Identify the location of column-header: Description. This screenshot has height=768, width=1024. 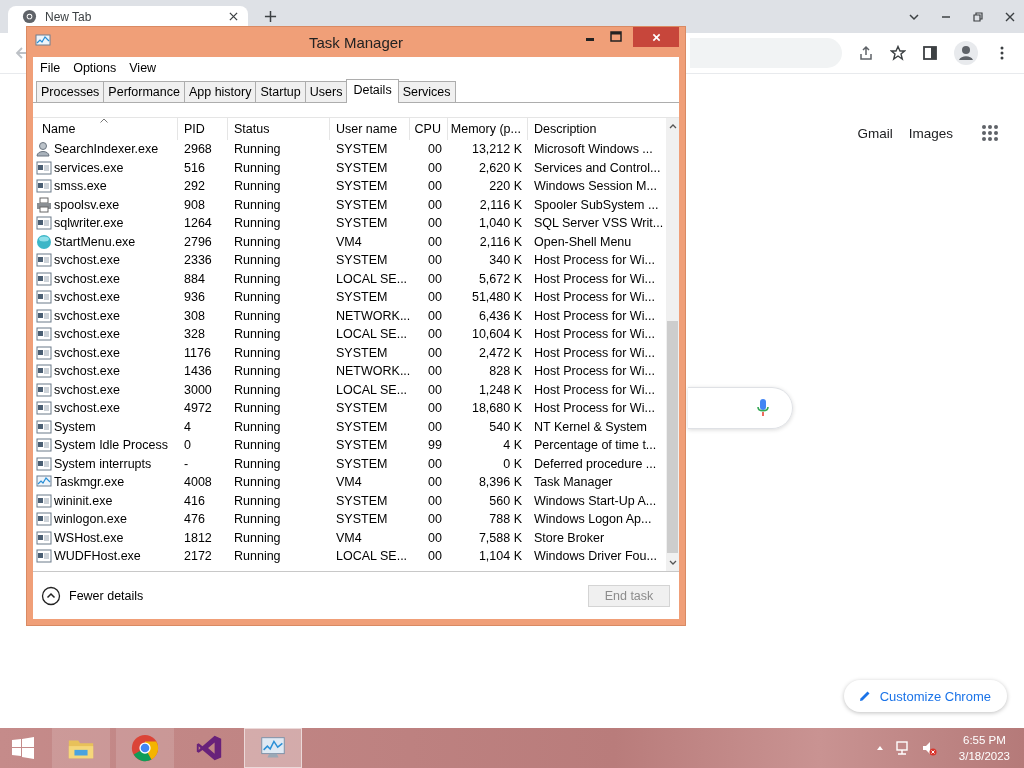
(597, 129).